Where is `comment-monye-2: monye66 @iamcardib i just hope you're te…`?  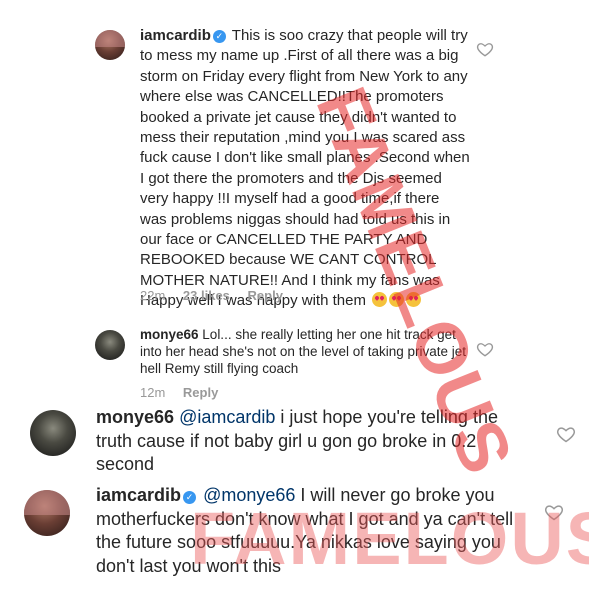
comment-monye-2: monye66 @iamcardib i just hope you're te… is located at coordinates (294, 442).